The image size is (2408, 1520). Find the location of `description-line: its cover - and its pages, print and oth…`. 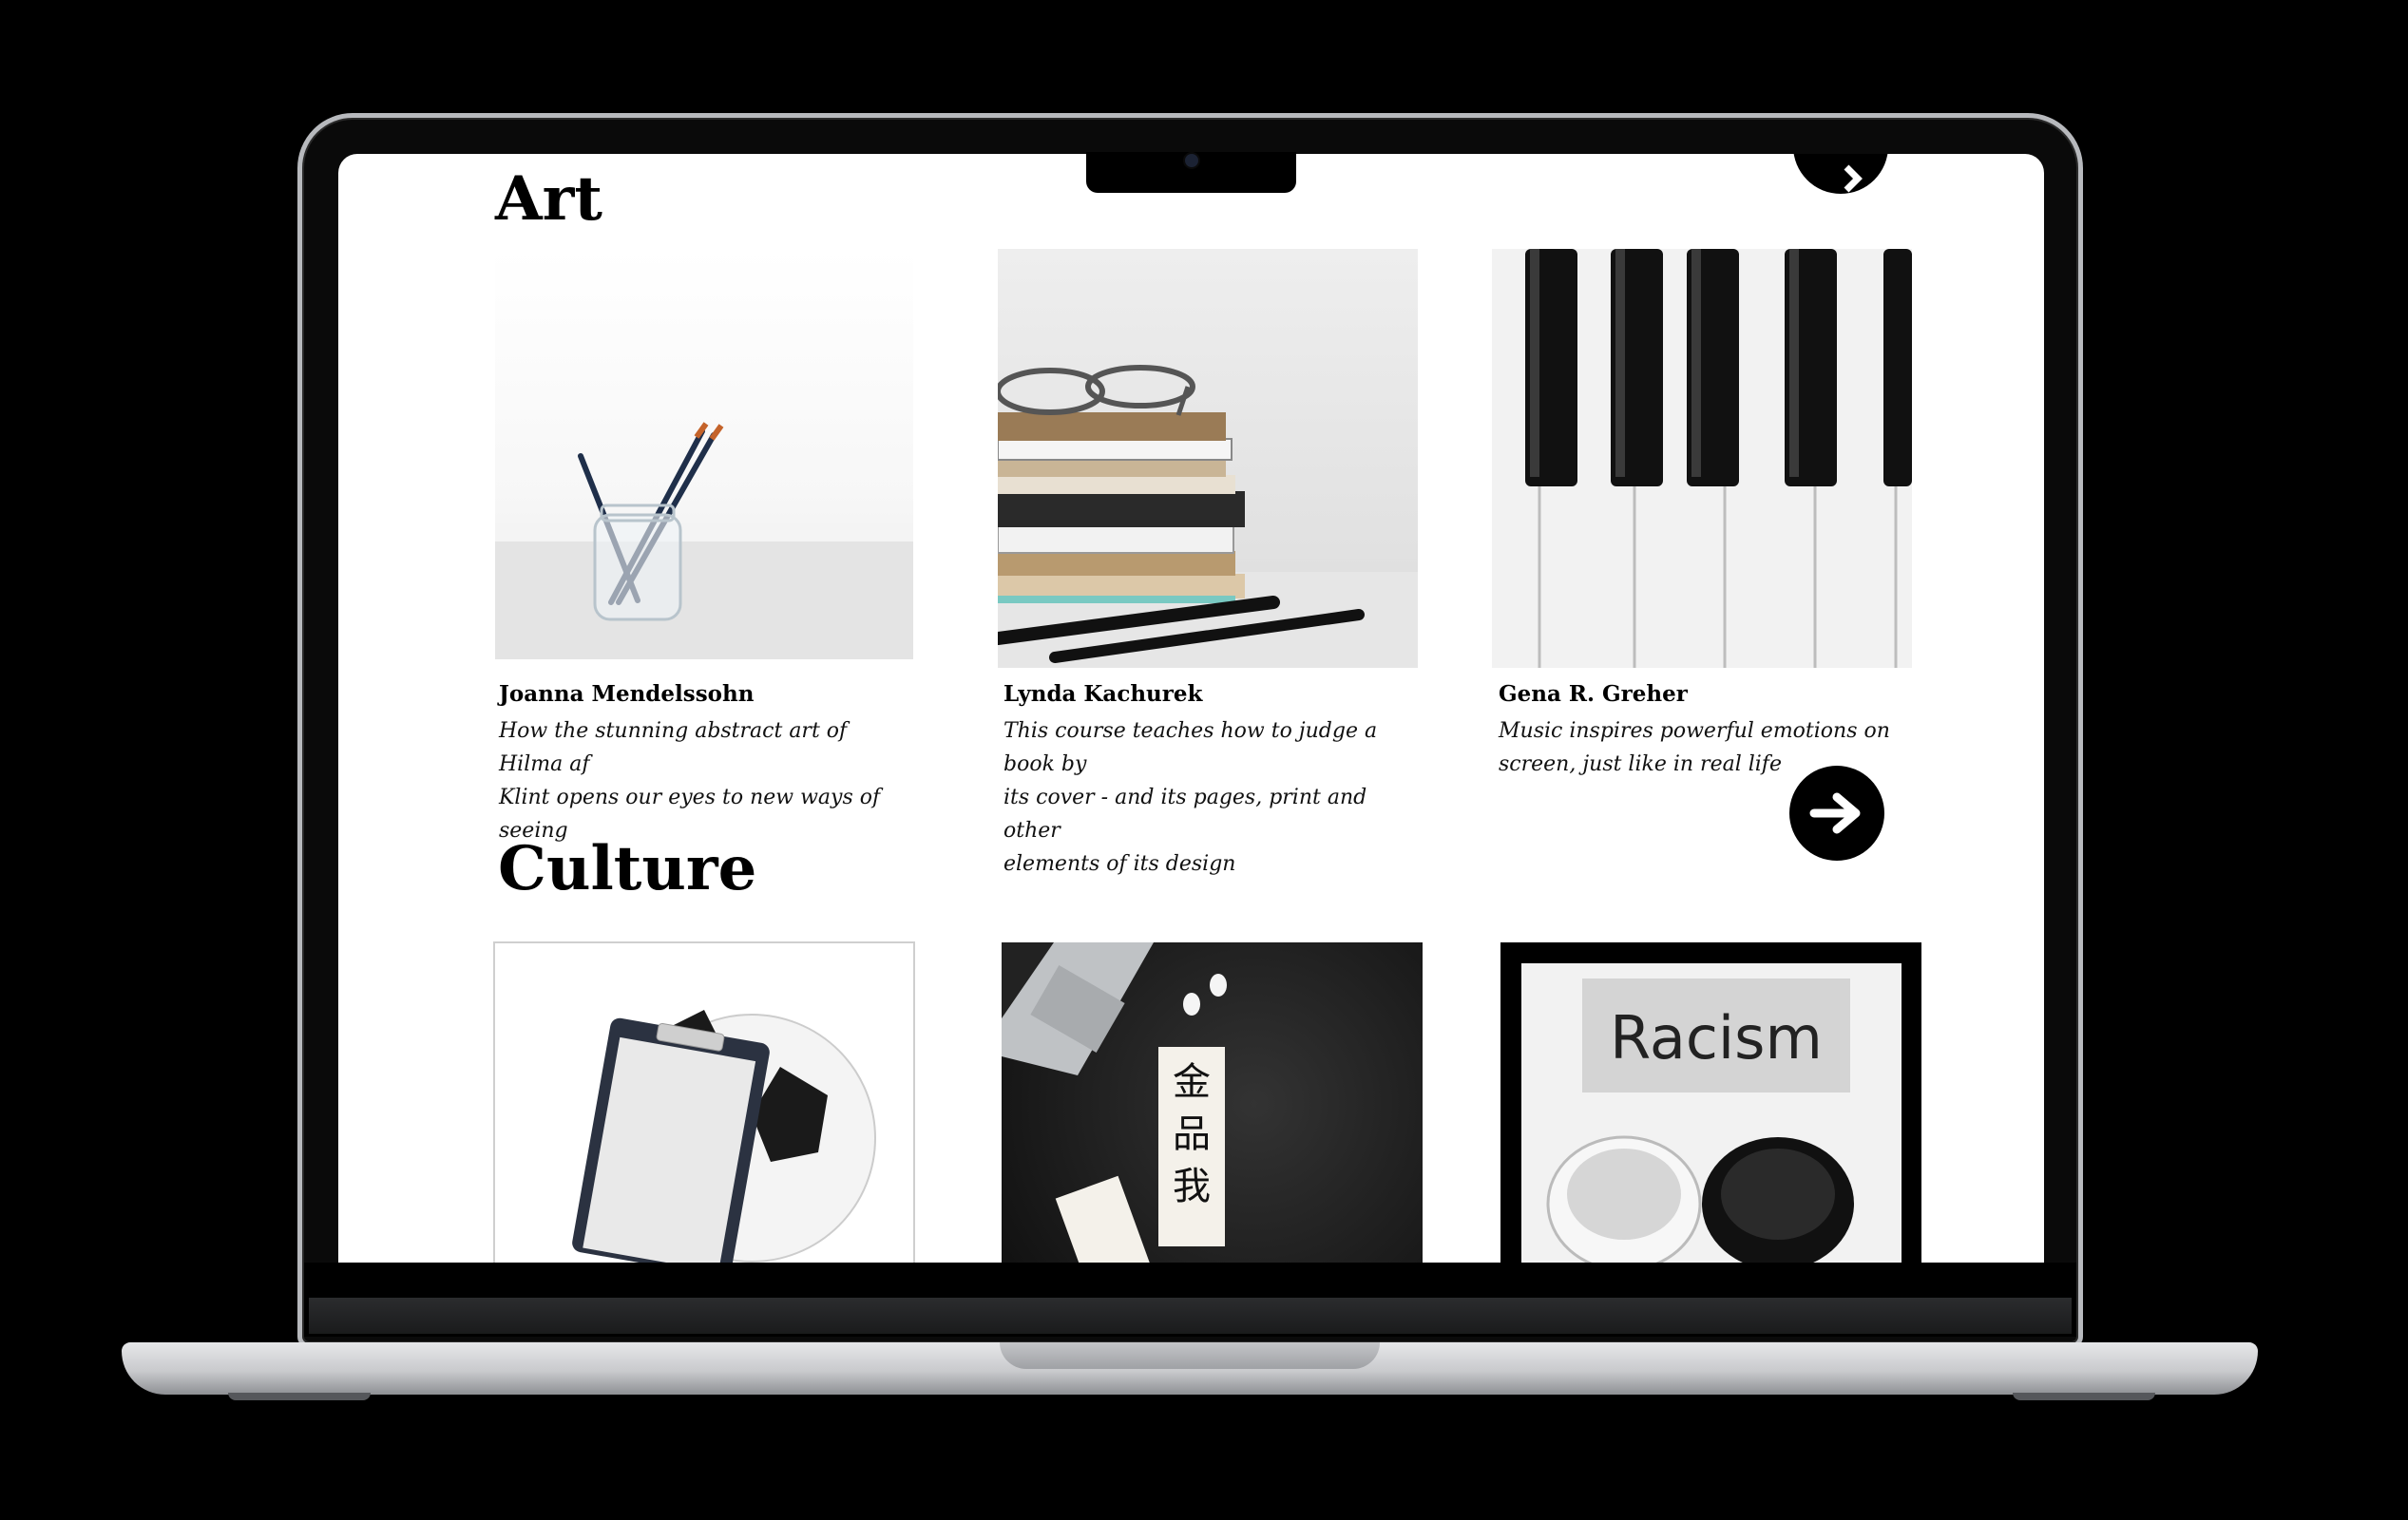

description-line: its cover - and its pages, print and oth… is located at coordinates (1185, 814).